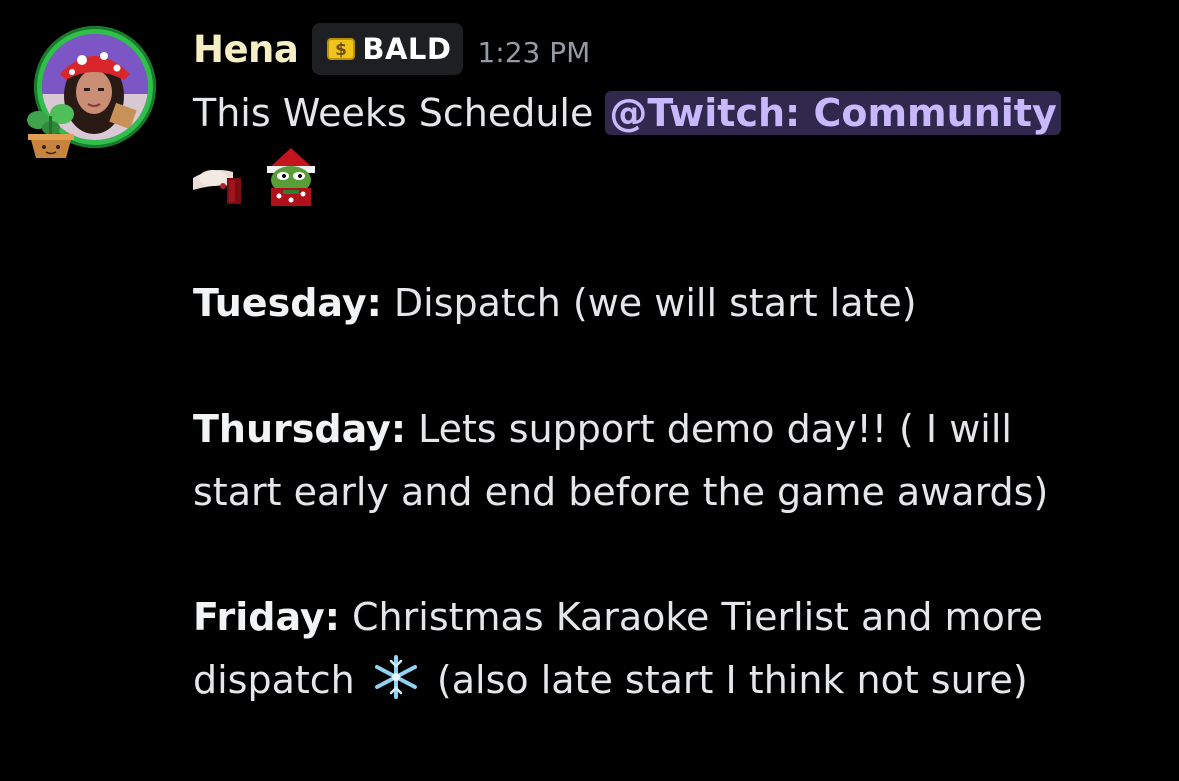  What do you see at coordinates (726, 680) in the screenshot?
I see `friday-text-2b: (also late start I think not sure)` at bounding box center [726, 680].